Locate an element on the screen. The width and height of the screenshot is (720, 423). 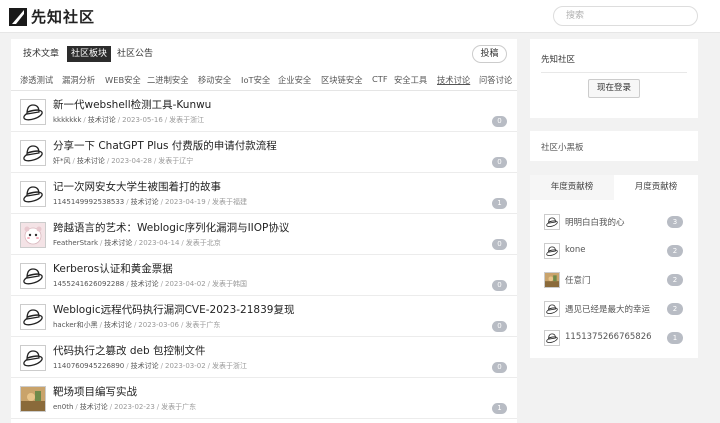
post-date: 2023-04-02 is located at coordinates (185, 284).